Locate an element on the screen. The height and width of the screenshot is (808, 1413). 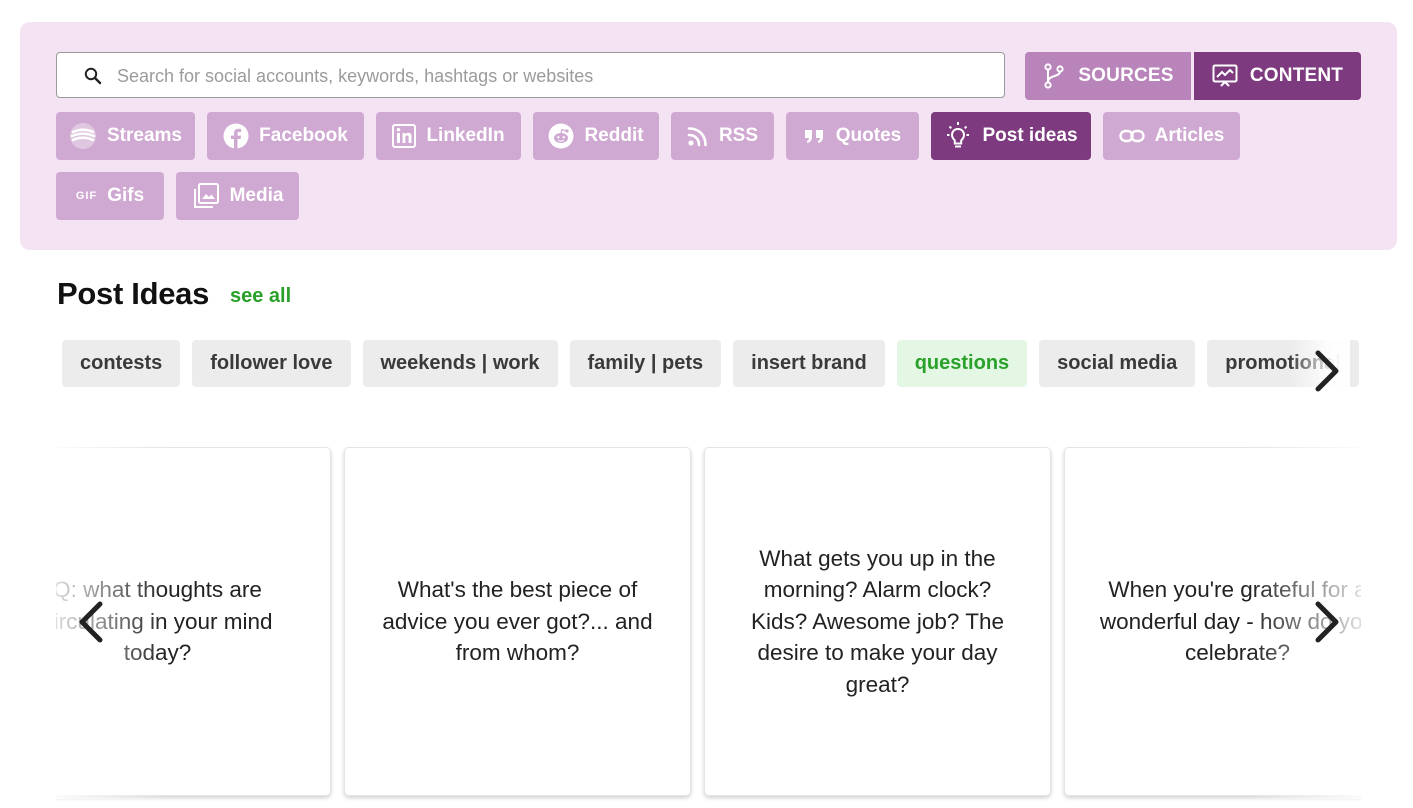
search-input is located at coordinates (552, 76).